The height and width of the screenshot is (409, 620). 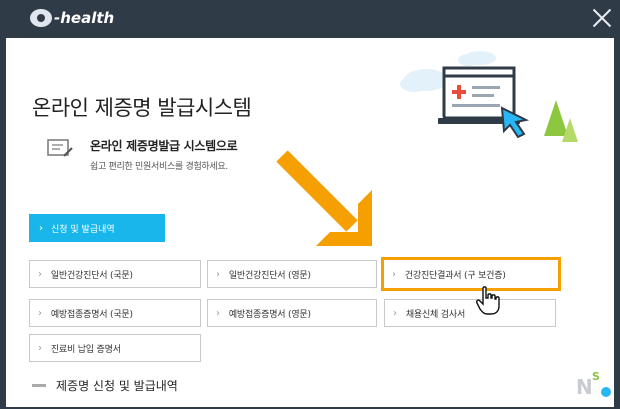 I want to click on option-general-health-en: › 일반건강진단서 (영문), so click(x=292, y=274).